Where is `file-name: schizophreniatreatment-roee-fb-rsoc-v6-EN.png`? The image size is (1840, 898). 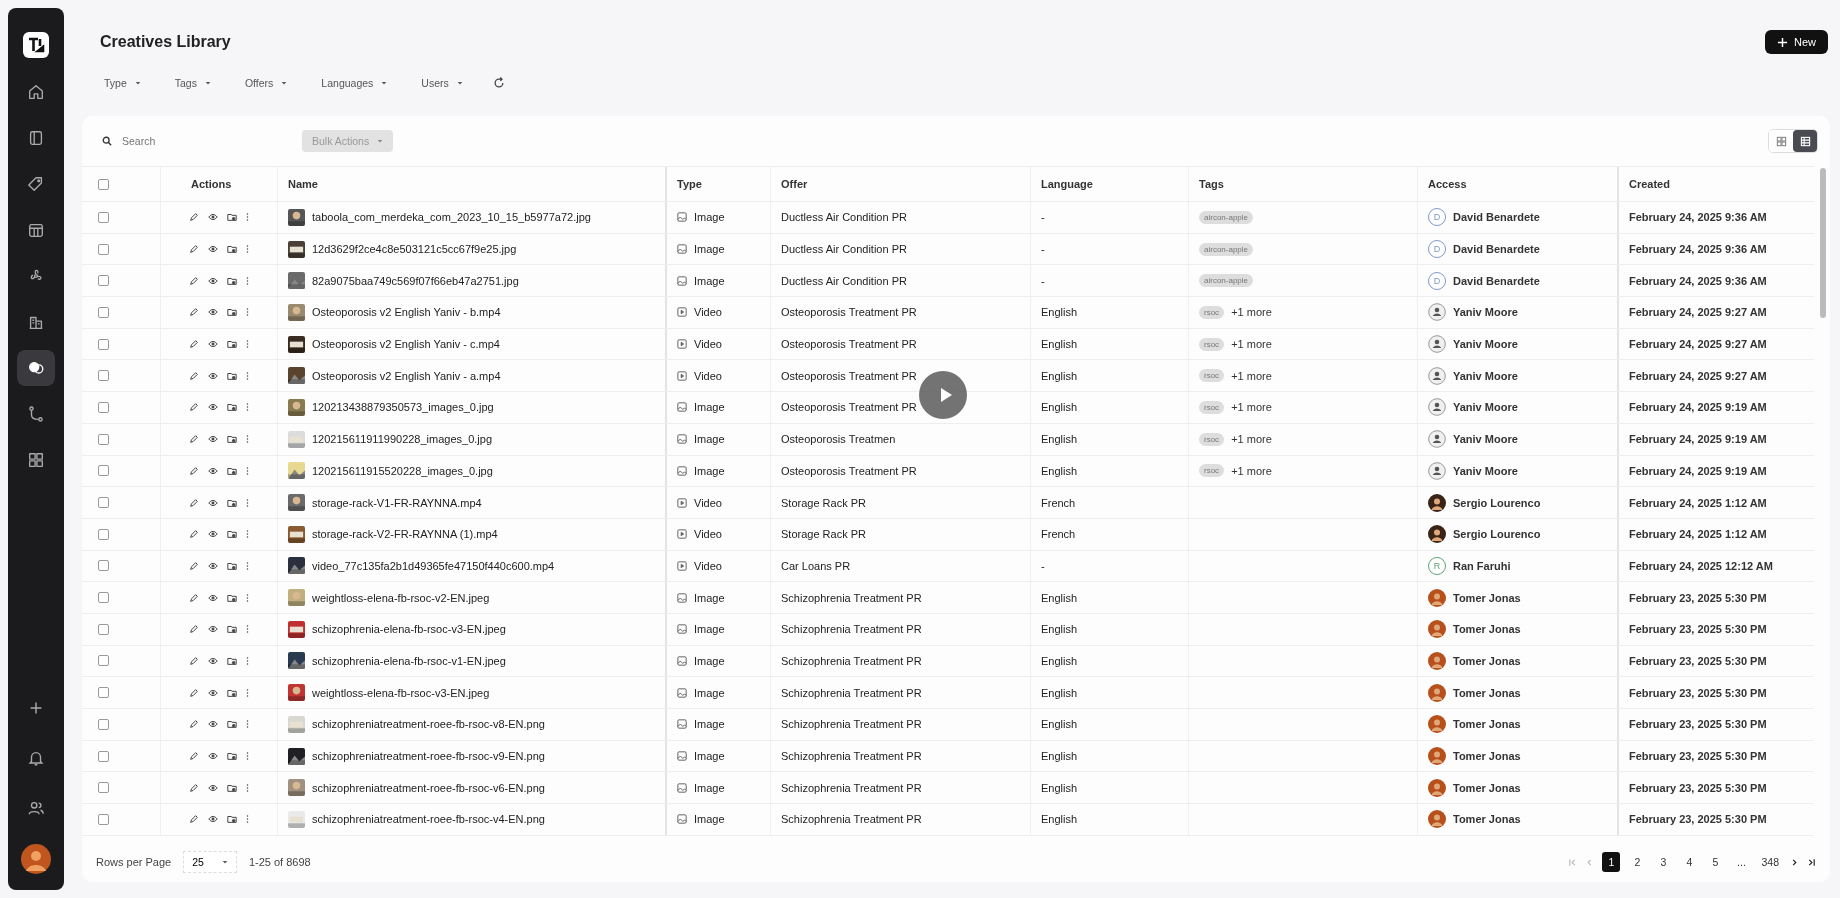 file-name: schizophreniatreatment-roee-fb-rsoc-v6-EN.png is located at coordinates (428, 787).